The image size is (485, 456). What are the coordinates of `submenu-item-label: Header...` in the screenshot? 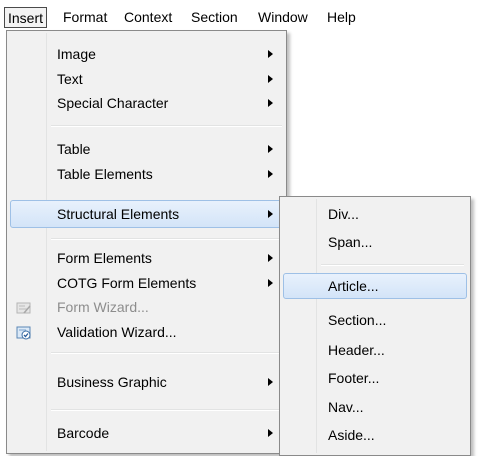 It's located at (356, 350).